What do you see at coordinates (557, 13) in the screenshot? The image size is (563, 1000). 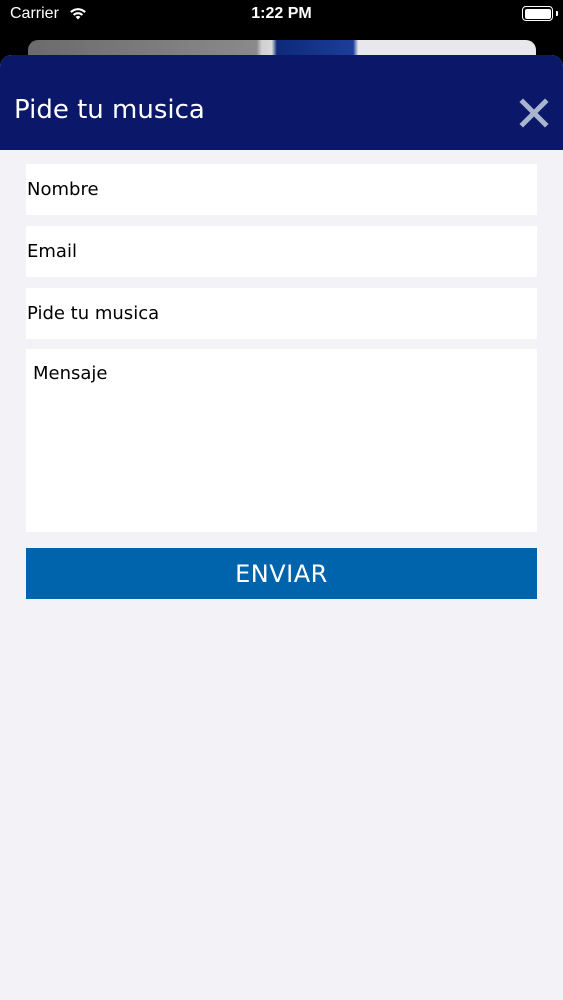 I see `battery-tip` at bounding box center [557, 13].